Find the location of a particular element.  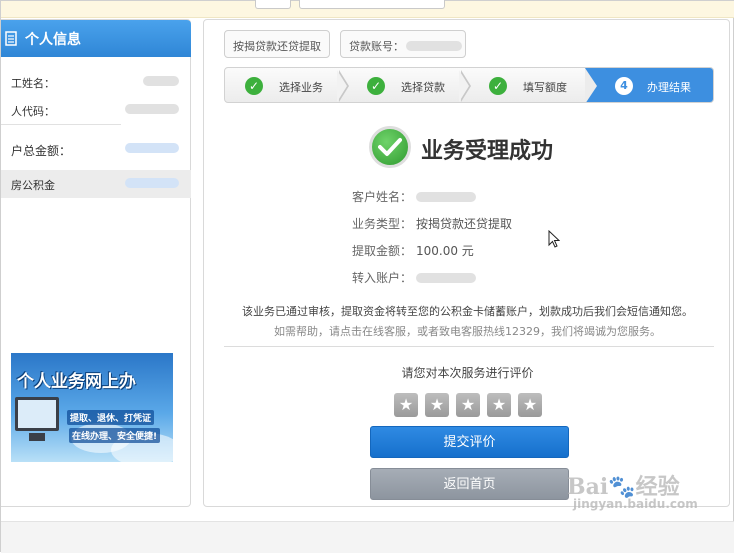

step-1: ✓ 选择业务 is located at coordinates (287, 85).